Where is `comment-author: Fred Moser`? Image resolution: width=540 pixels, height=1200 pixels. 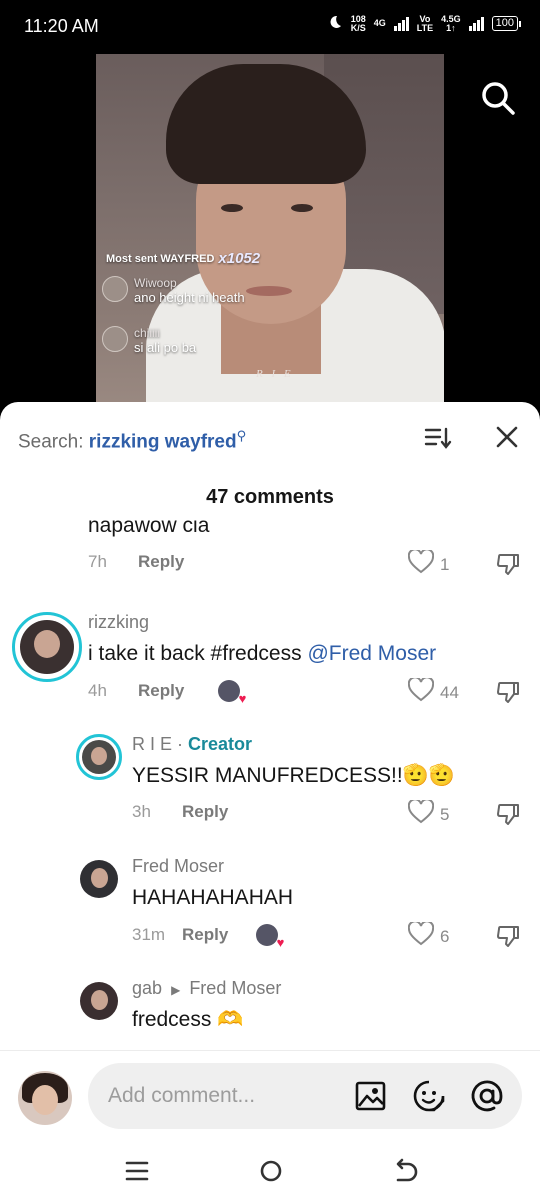 comment-author: Fred Moser is located at coordinates (178, 866).